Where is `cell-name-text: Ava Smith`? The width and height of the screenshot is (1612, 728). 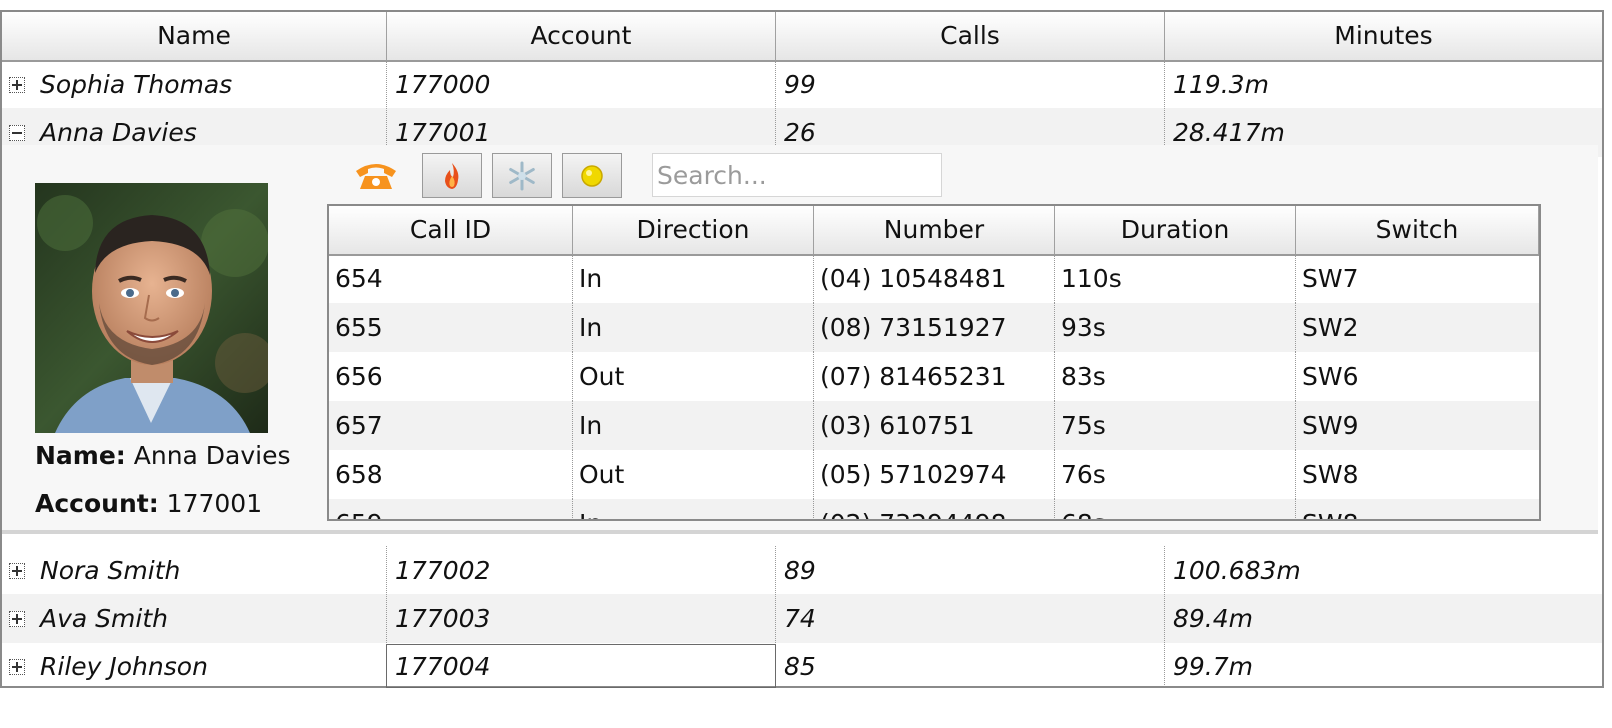
cell-name-text: Ava Smith is located at coordinates (104, 618).